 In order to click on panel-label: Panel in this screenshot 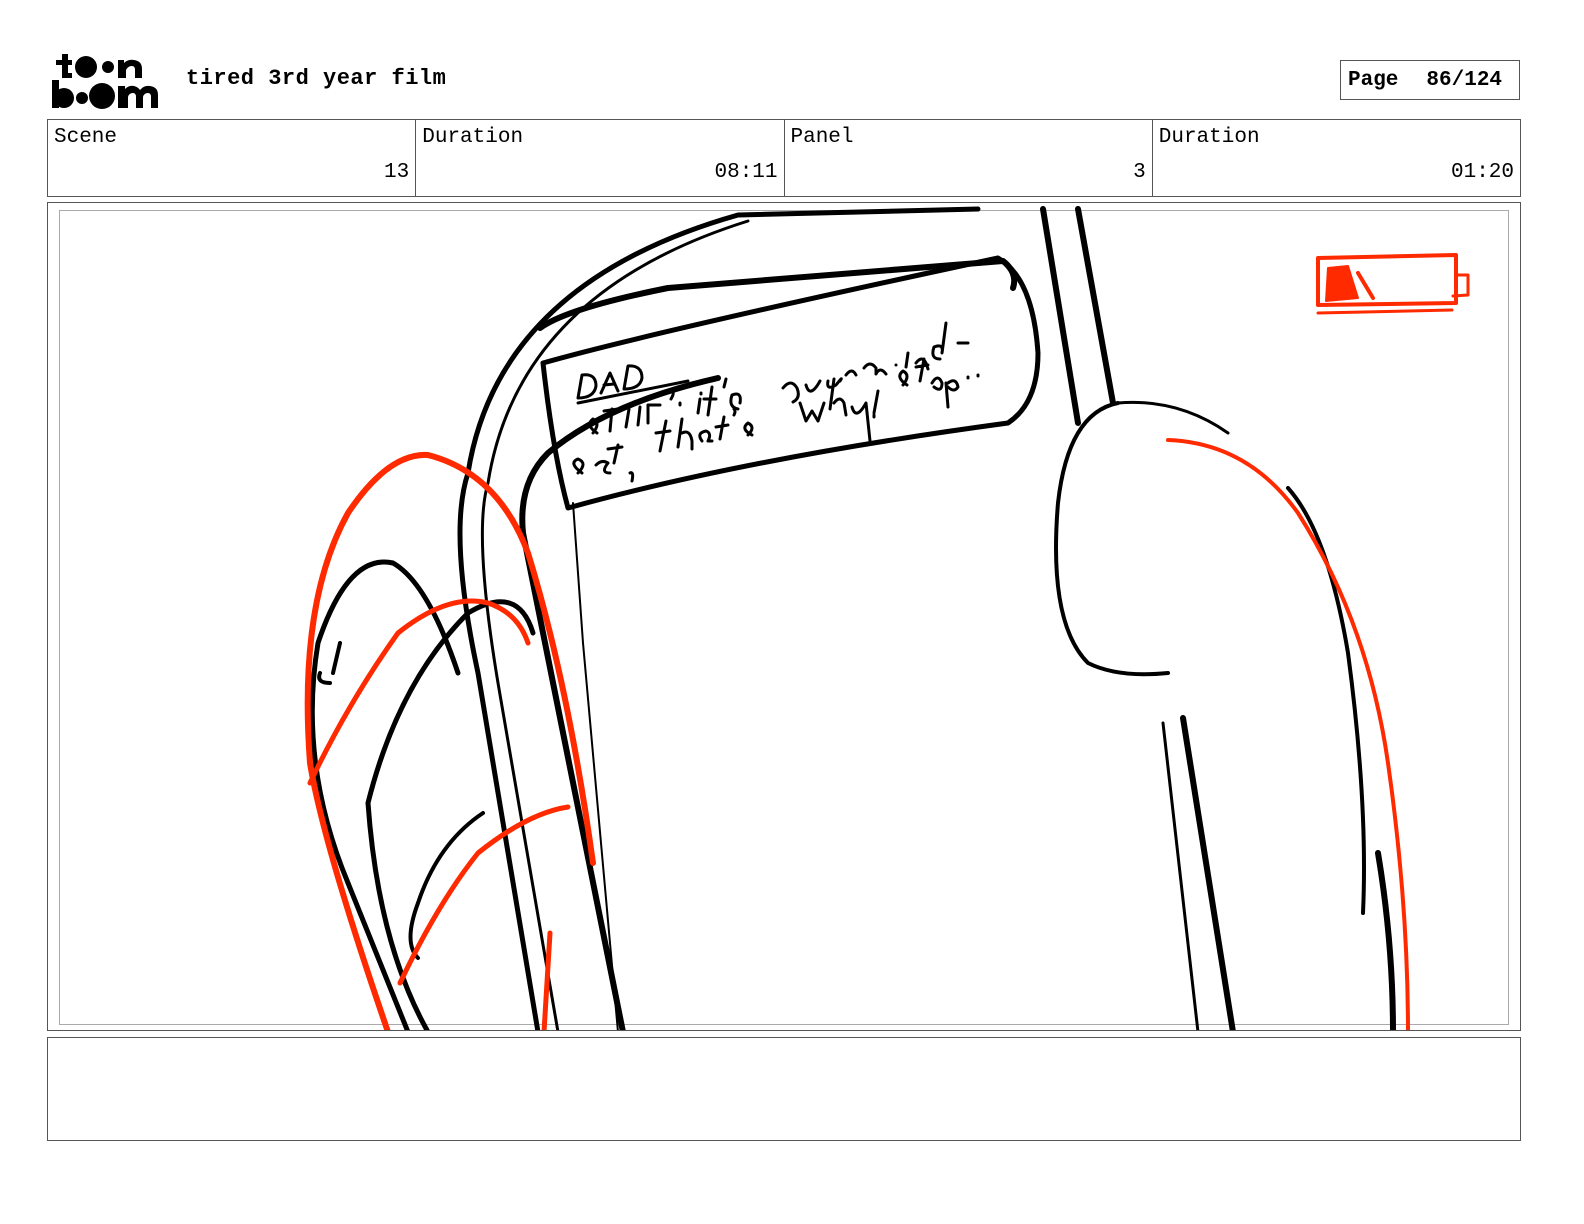, I will do `click(822, 137)`.